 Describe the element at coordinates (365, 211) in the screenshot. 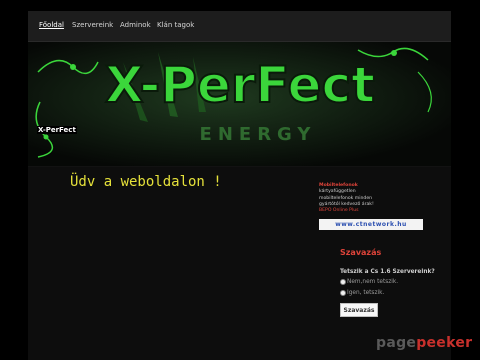

I see `ad-link: BEPO Online Plus` at that location.